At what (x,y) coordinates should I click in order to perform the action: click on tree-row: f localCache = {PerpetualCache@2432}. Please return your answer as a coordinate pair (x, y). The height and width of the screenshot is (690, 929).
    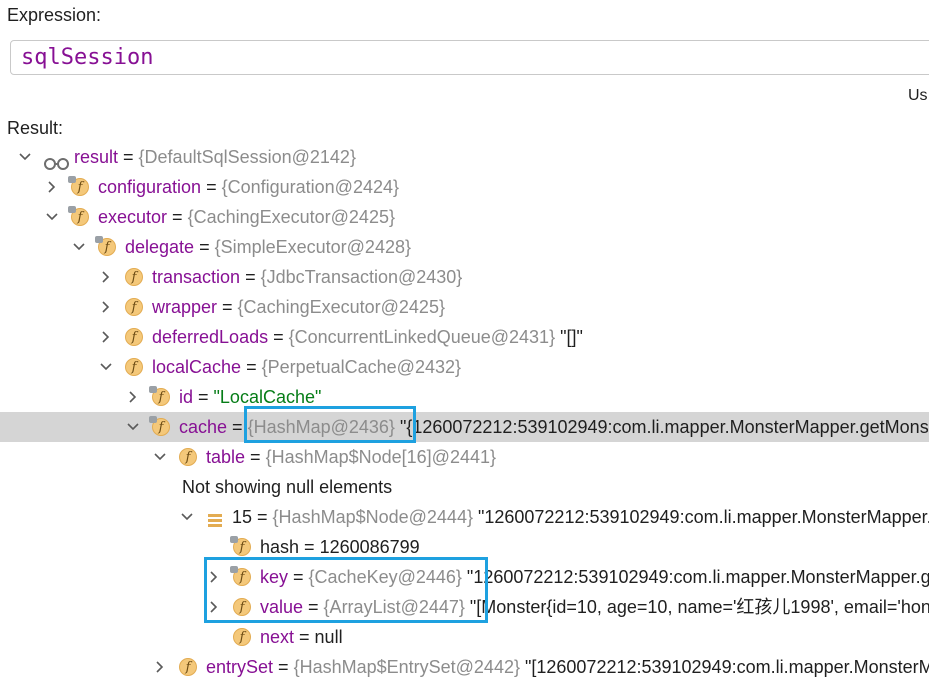
    Looking at the image, I should click on (464, 367).